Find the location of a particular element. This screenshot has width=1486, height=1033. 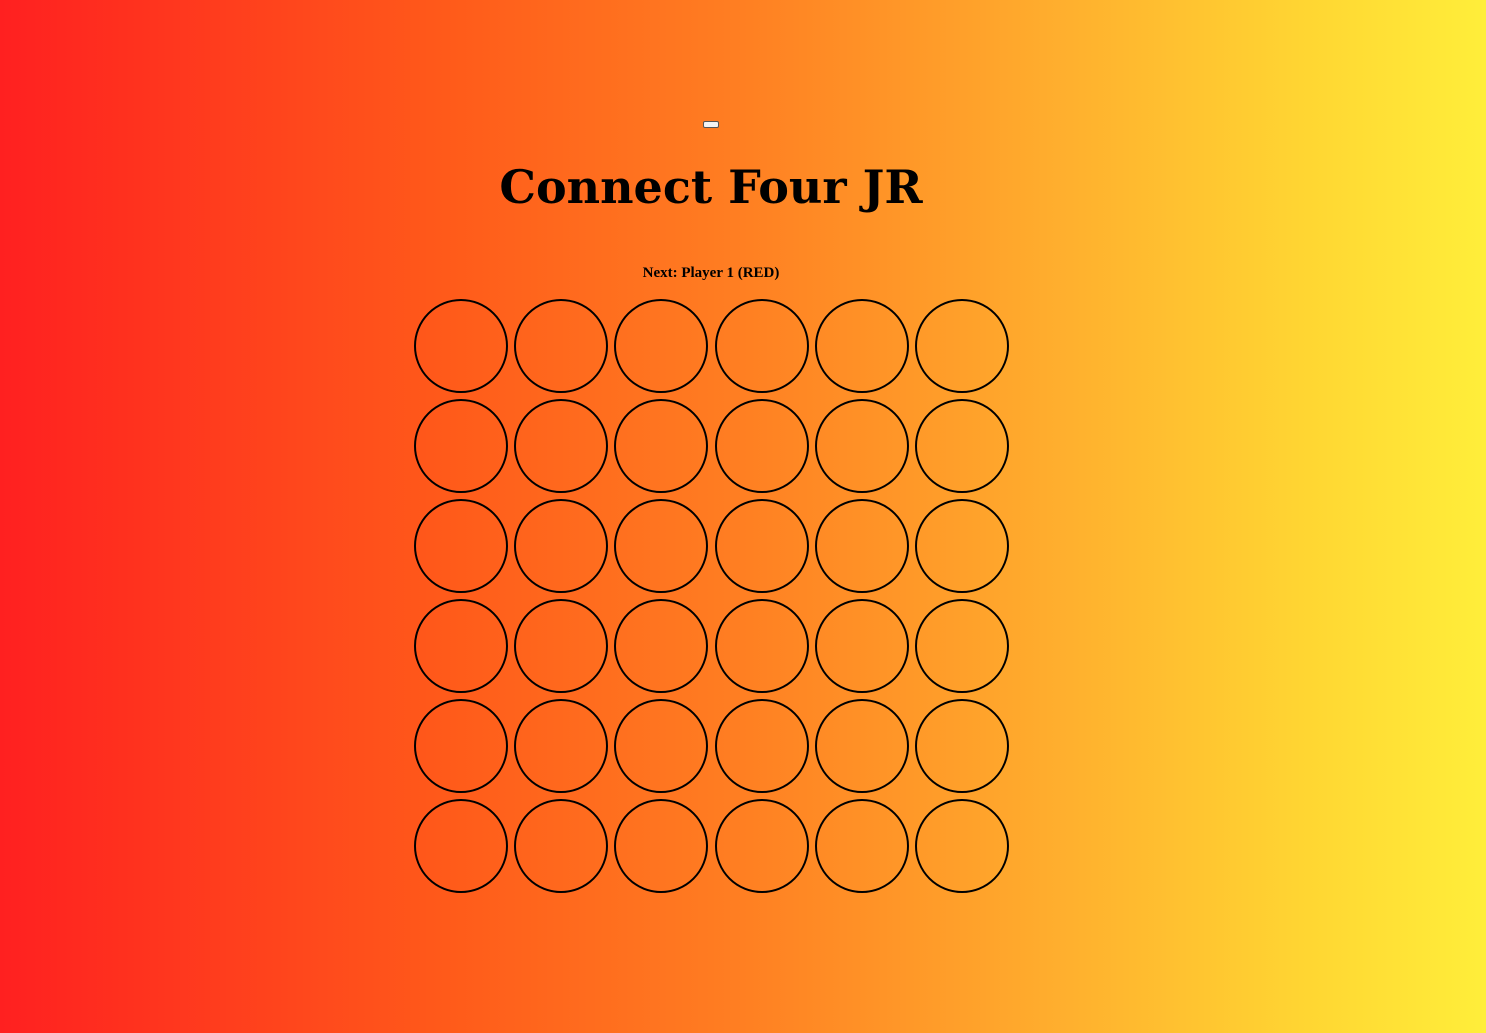

turn-status: Next: Player 1 (RED) is located at coordinates (711, 273).